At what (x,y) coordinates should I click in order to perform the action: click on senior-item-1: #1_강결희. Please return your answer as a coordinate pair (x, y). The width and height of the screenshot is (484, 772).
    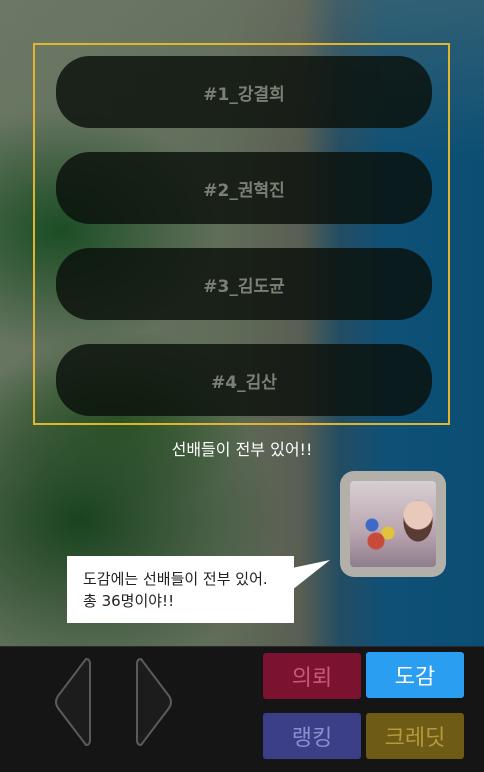
    Looking at the image, I should click on (244, 92).